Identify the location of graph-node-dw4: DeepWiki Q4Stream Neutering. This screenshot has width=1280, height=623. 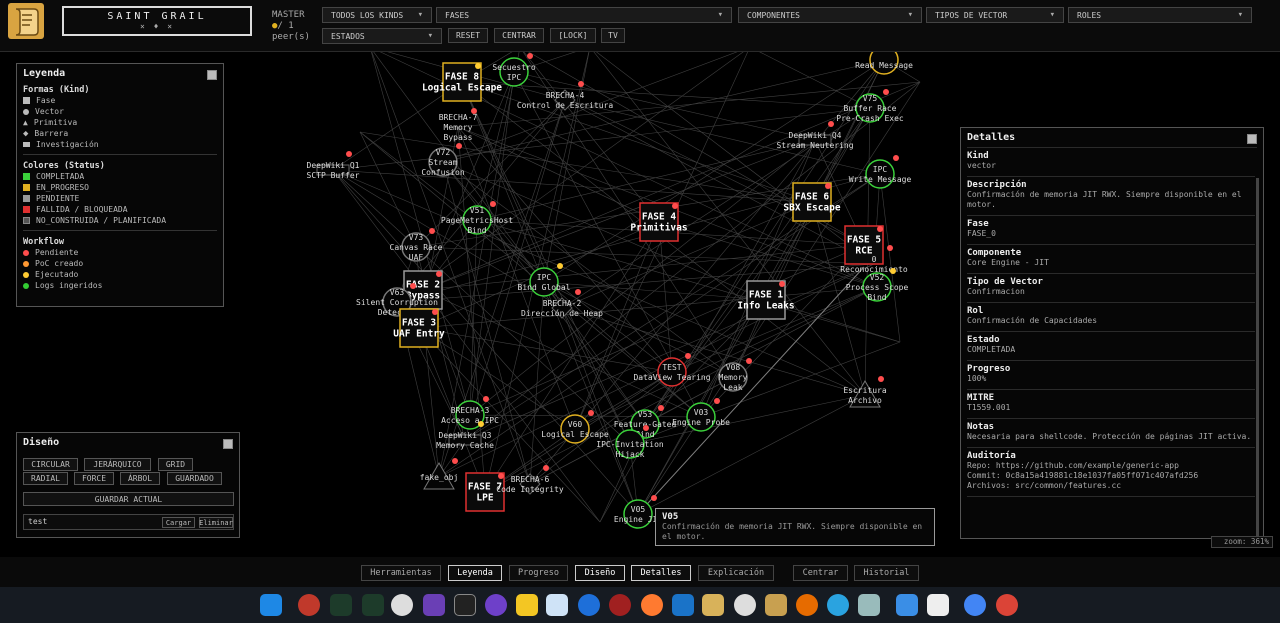
(815, 135).